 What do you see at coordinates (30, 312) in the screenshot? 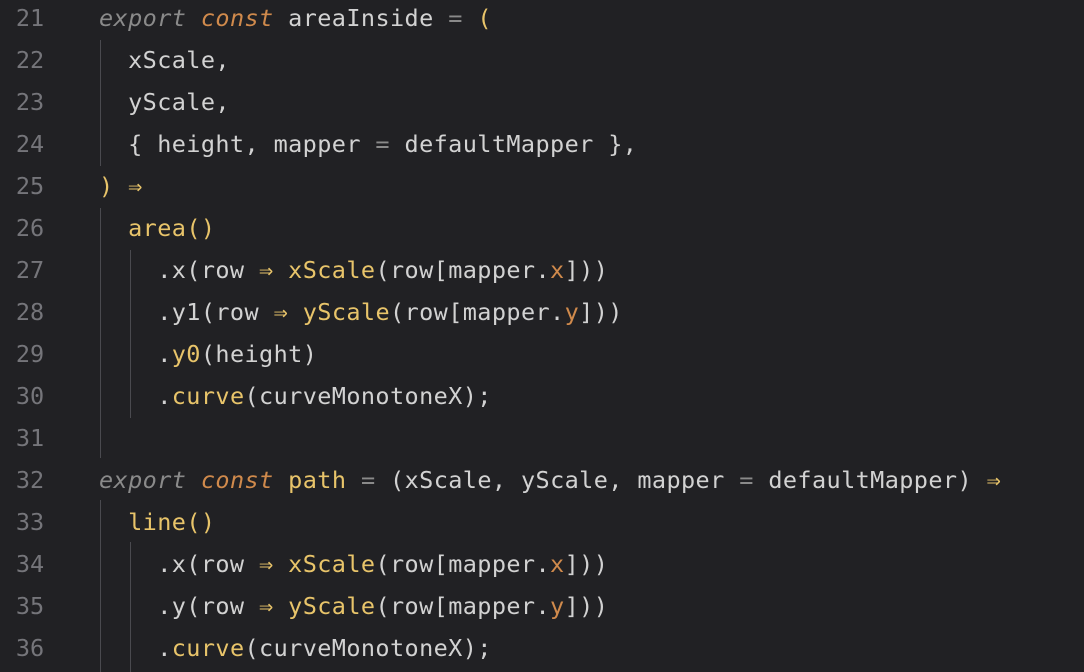
I see `line-number: 28` at bounding box center [30, 312].